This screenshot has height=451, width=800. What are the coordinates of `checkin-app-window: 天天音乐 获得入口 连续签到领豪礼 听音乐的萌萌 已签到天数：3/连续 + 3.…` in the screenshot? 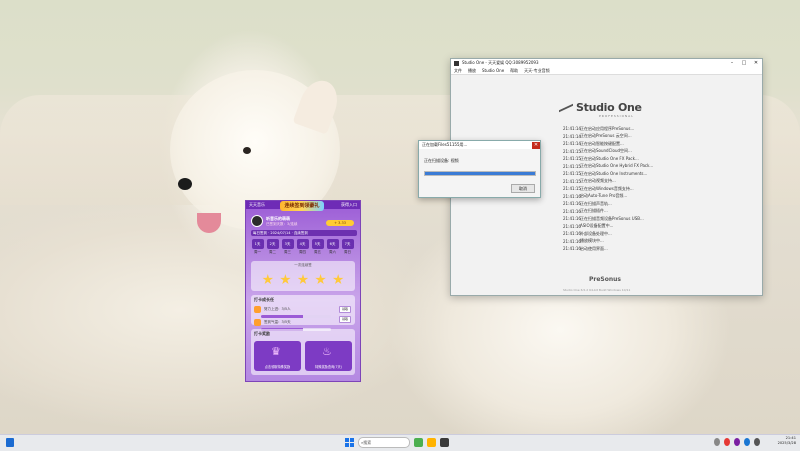 It's located at (303, 291).